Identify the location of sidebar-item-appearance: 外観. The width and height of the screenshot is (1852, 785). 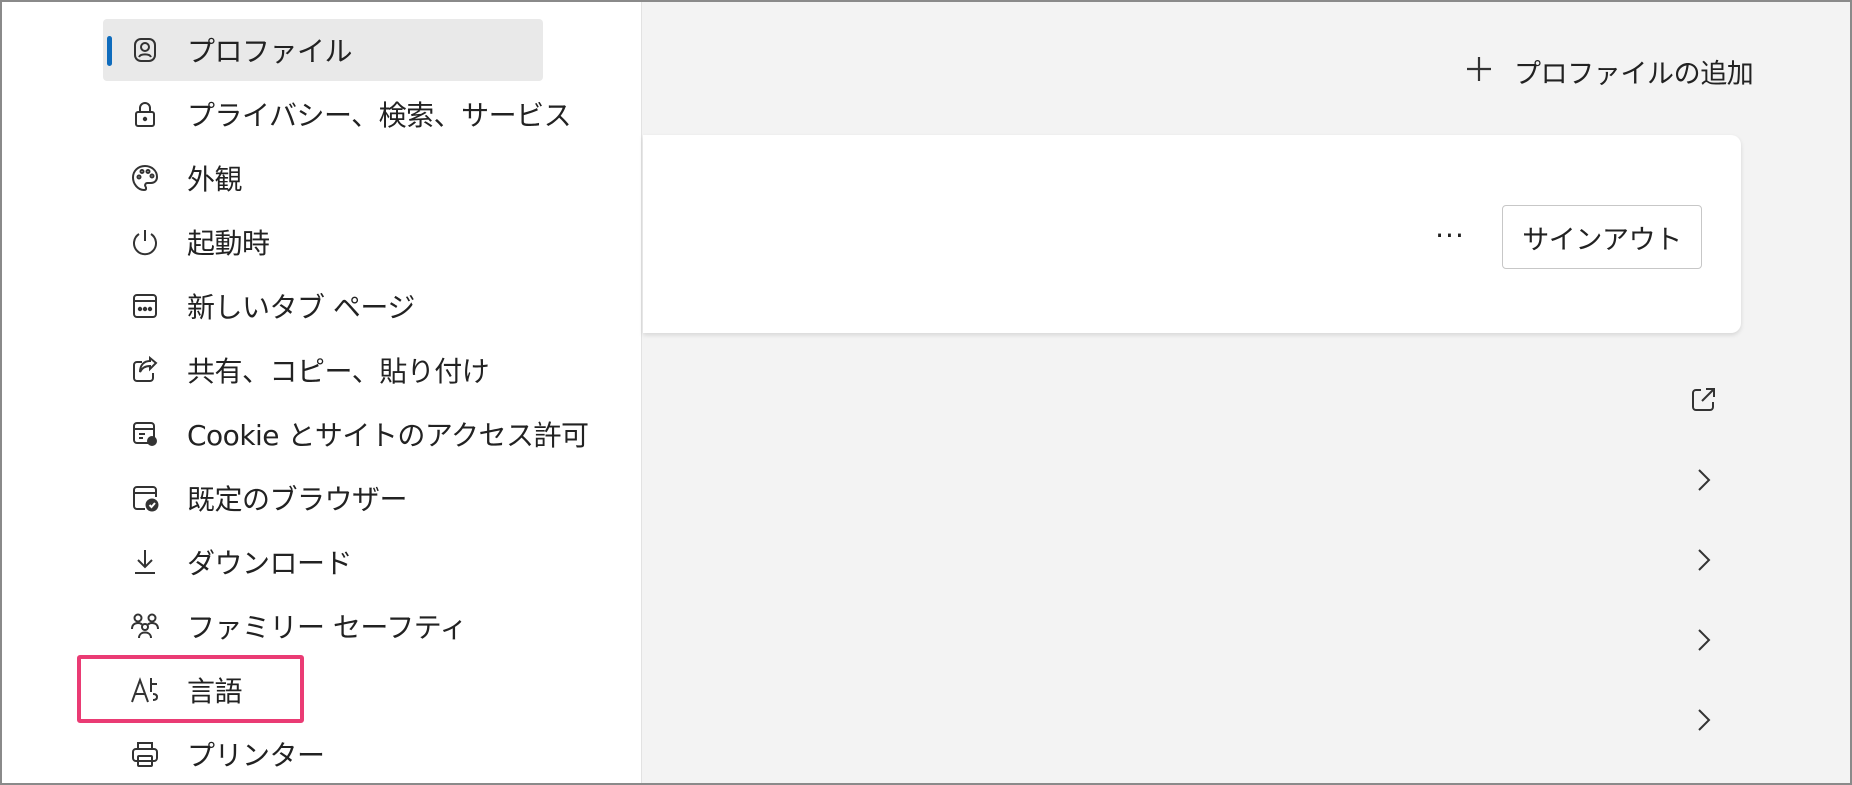
(323, 178).